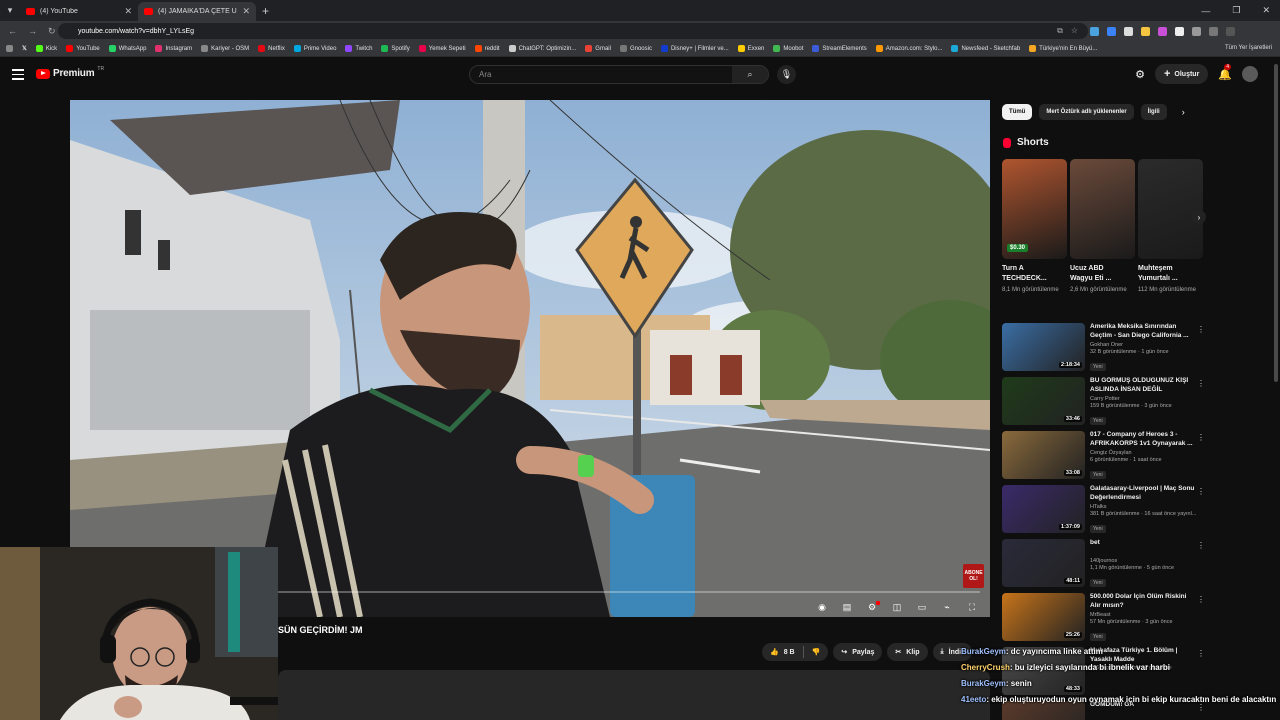  I want to click on channel-name: Carry Potter, so click(1143, 399).